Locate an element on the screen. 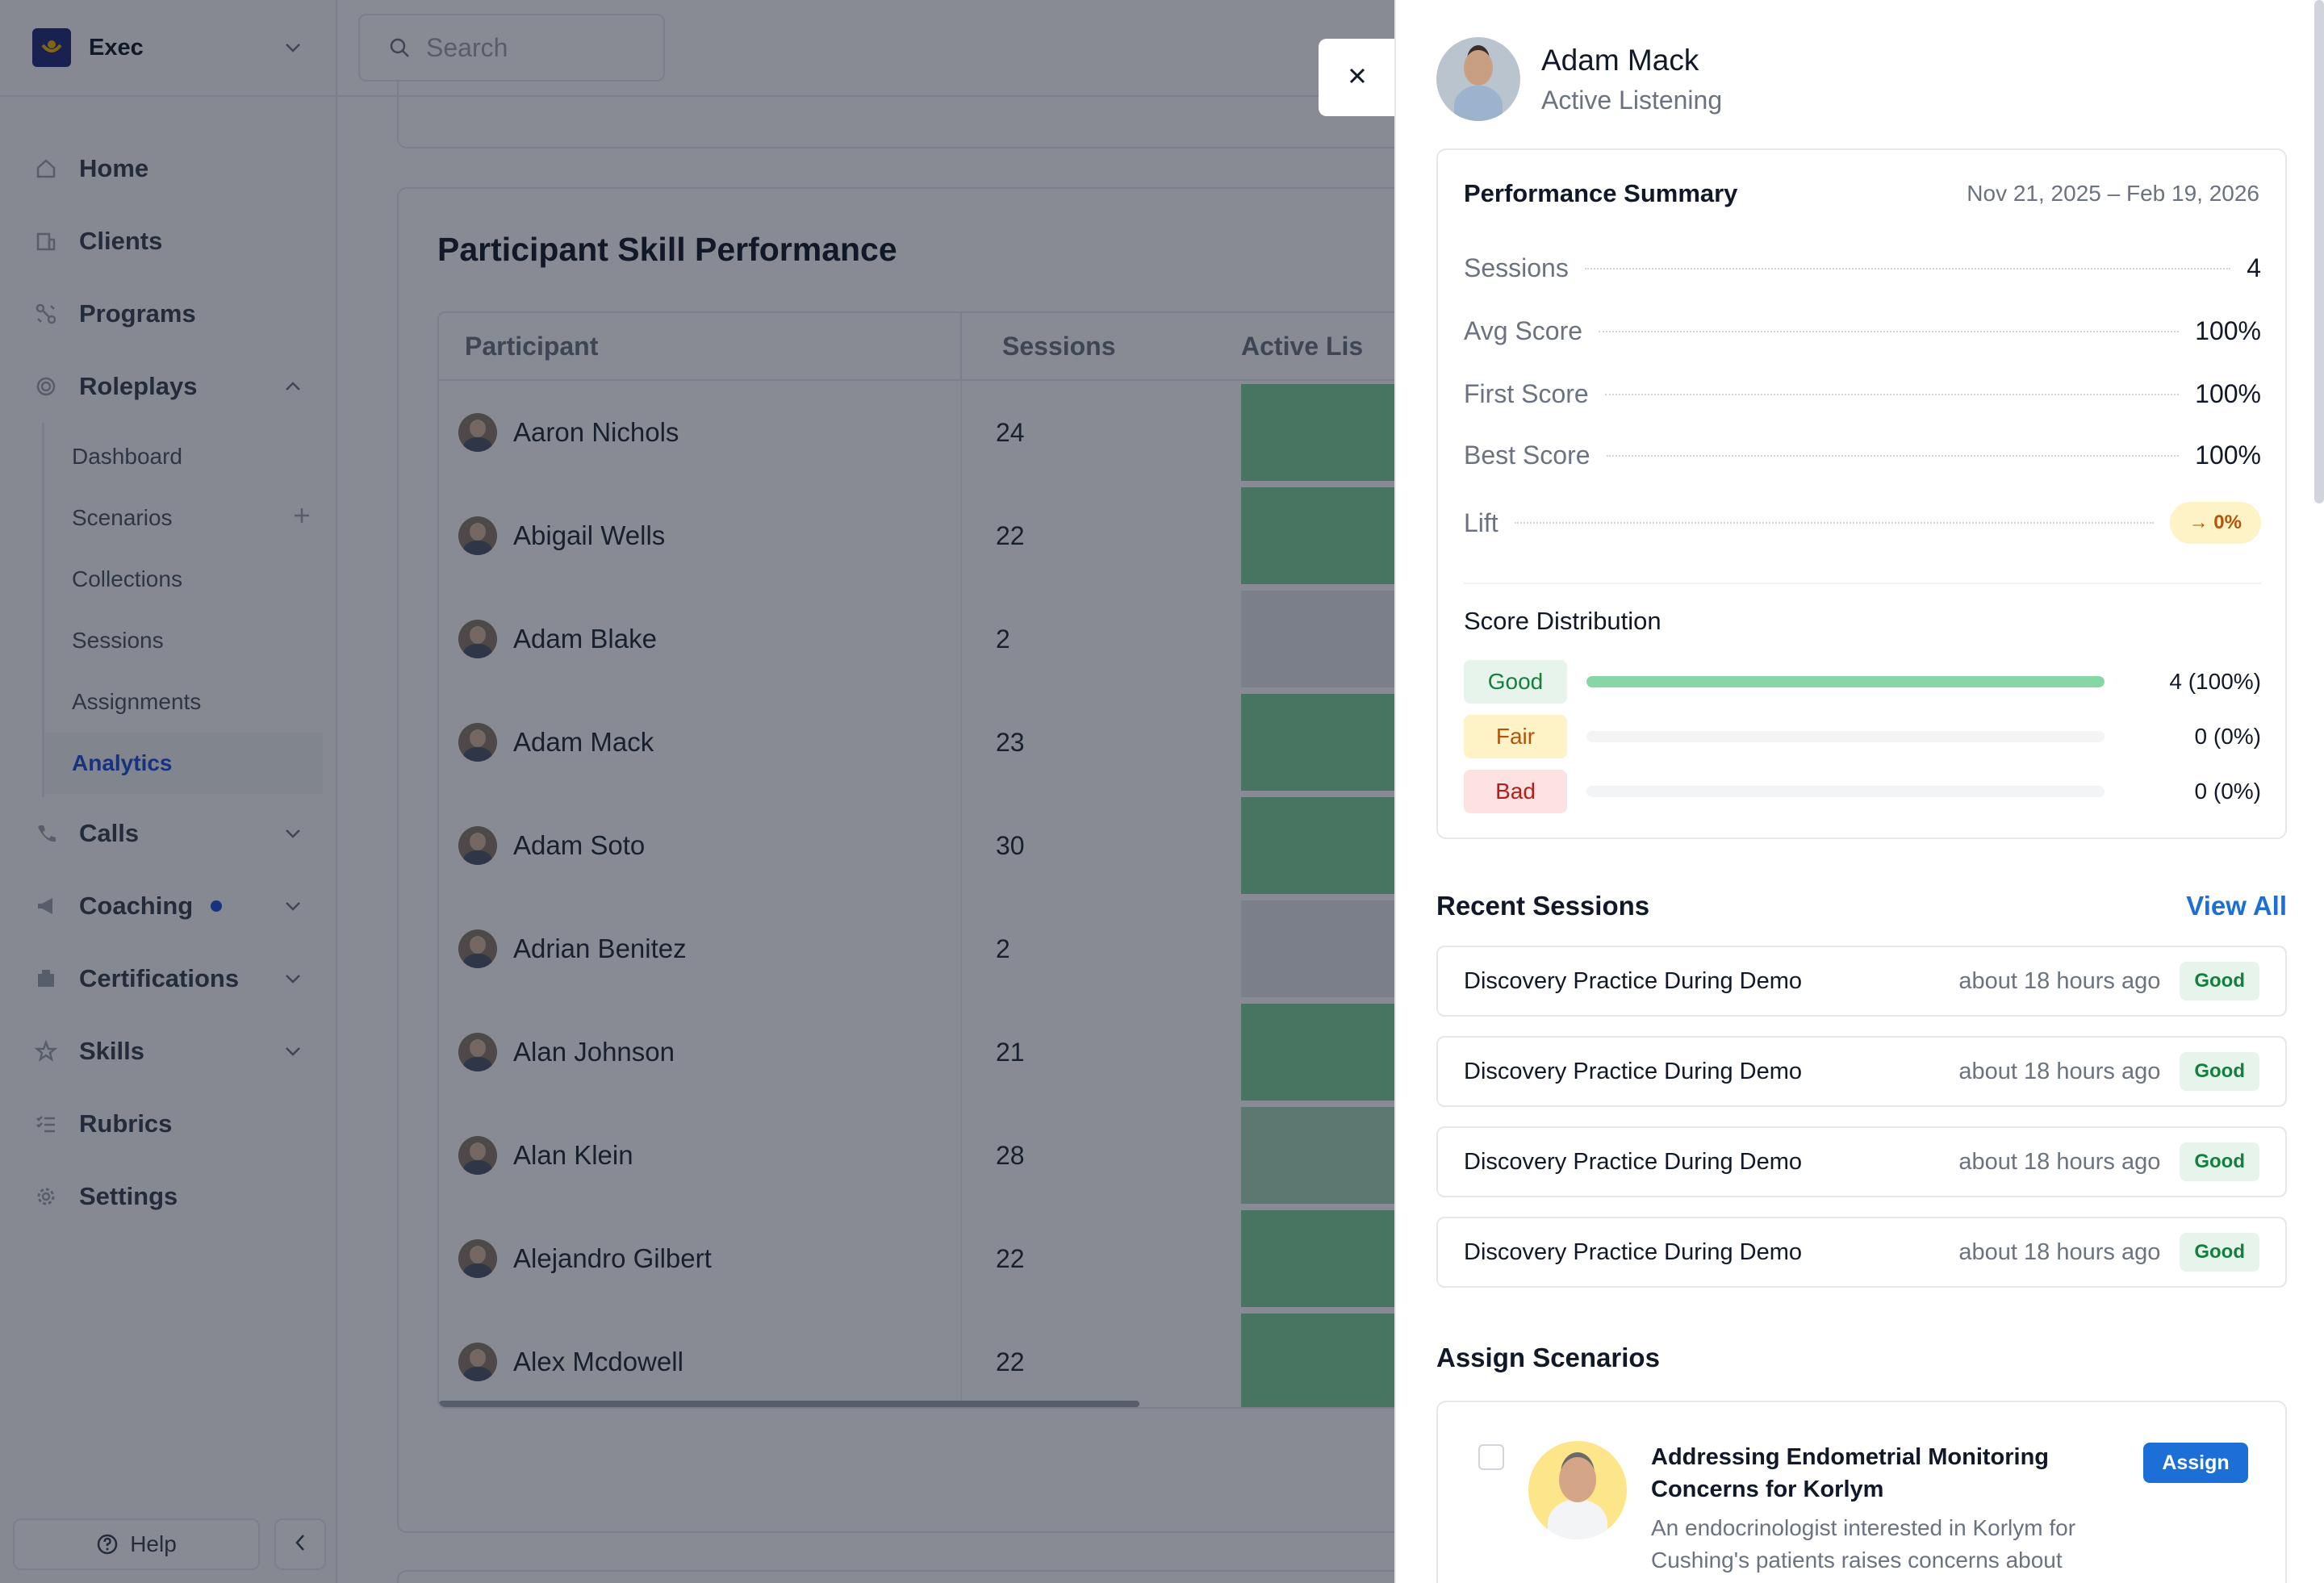  metric-best-score: Best Score 100% is located at coordinates (1863, 455).